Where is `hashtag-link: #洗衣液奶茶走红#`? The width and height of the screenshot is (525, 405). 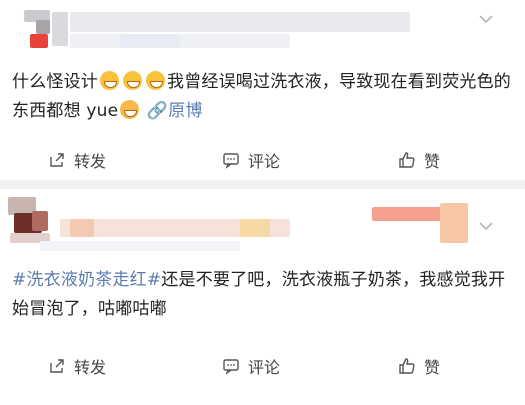
hashtag-link: #洗衣液奶茶走红# is located at coordinates (86, 280).